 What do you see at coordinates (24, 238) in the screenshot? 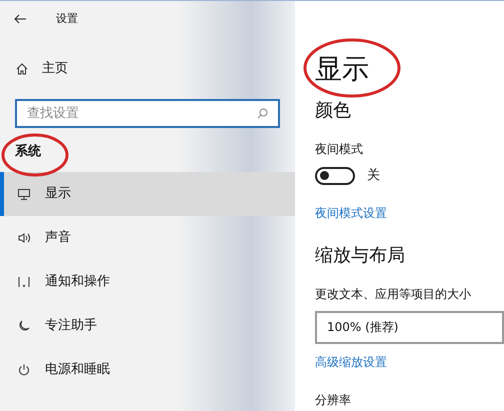
I see `speaker-icon` at bounding box center [24, 238].